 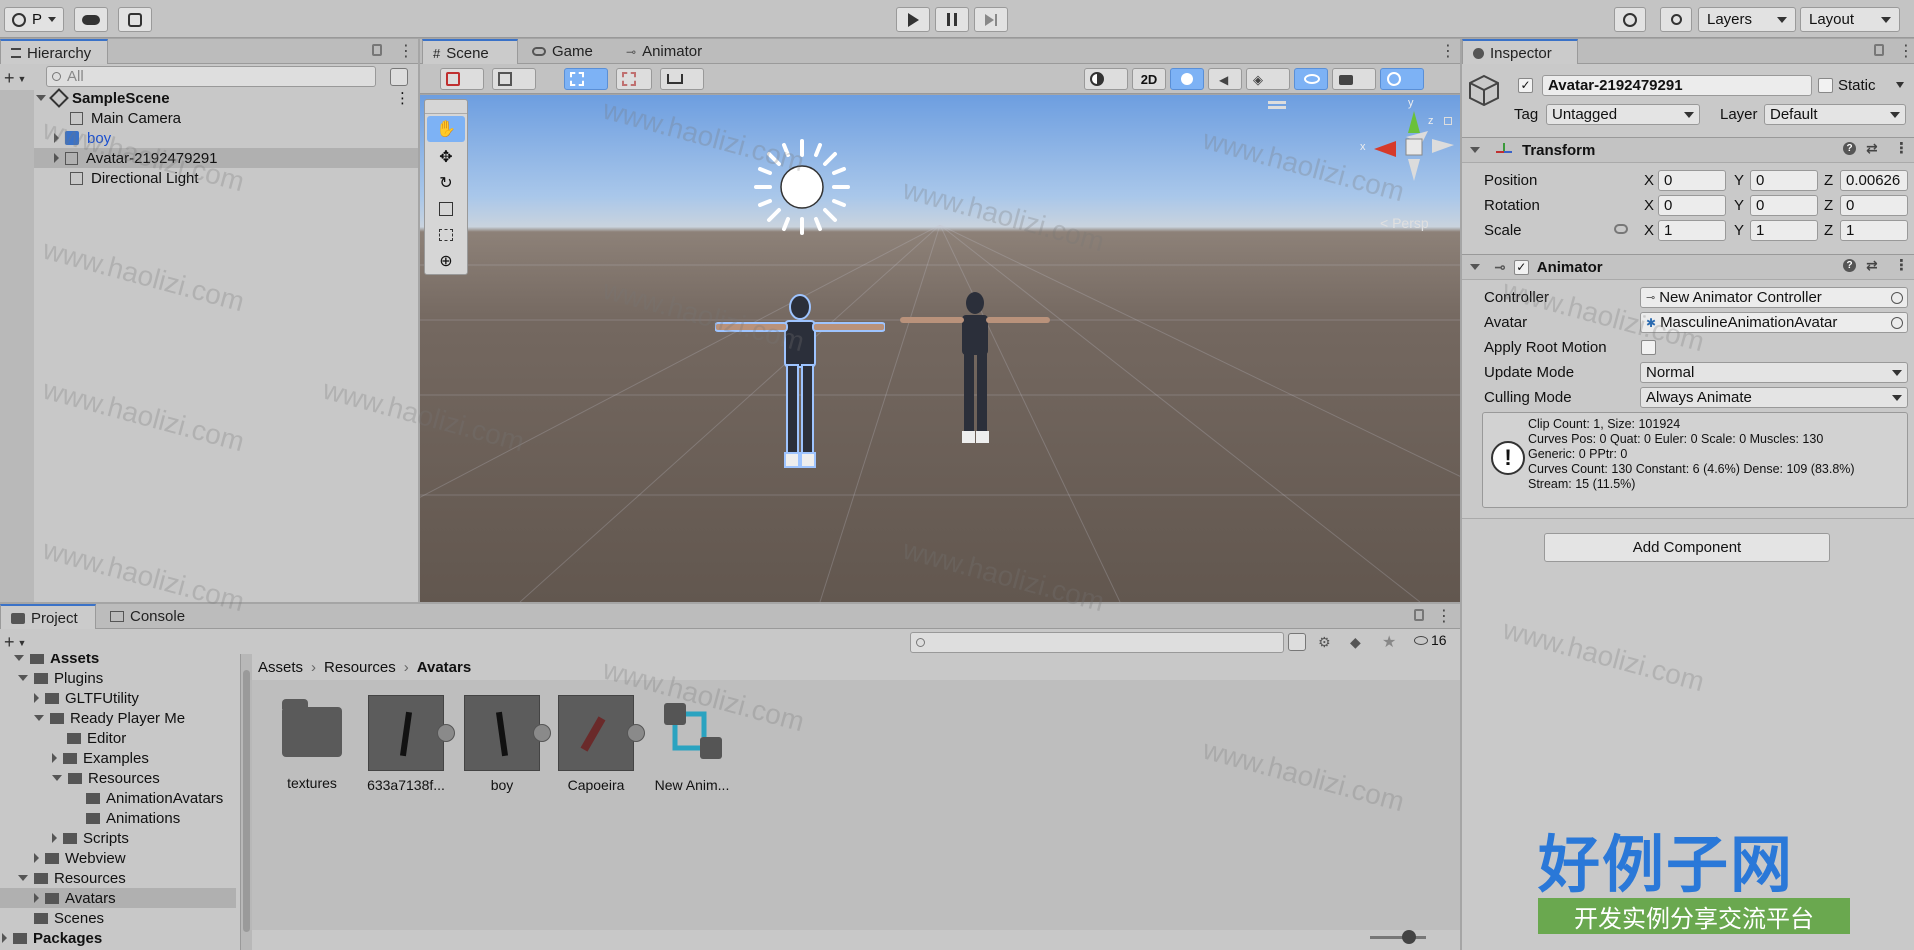 What do you see at coordinates (446, 129) in the screenshot?
I see `hand-tool-button: ✋` at bounding box center [446, 129].